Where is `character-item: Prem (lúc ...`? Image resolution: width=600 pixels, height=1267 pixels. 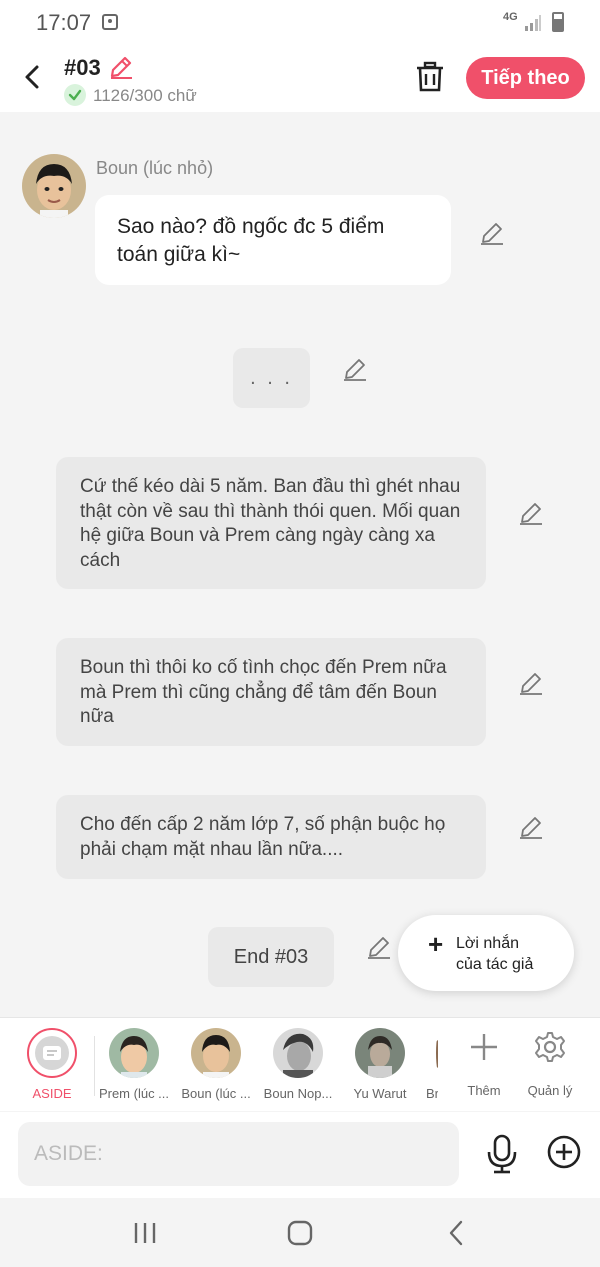
character-item: Prem (lúc ... is located at coordinates (134, 1064).